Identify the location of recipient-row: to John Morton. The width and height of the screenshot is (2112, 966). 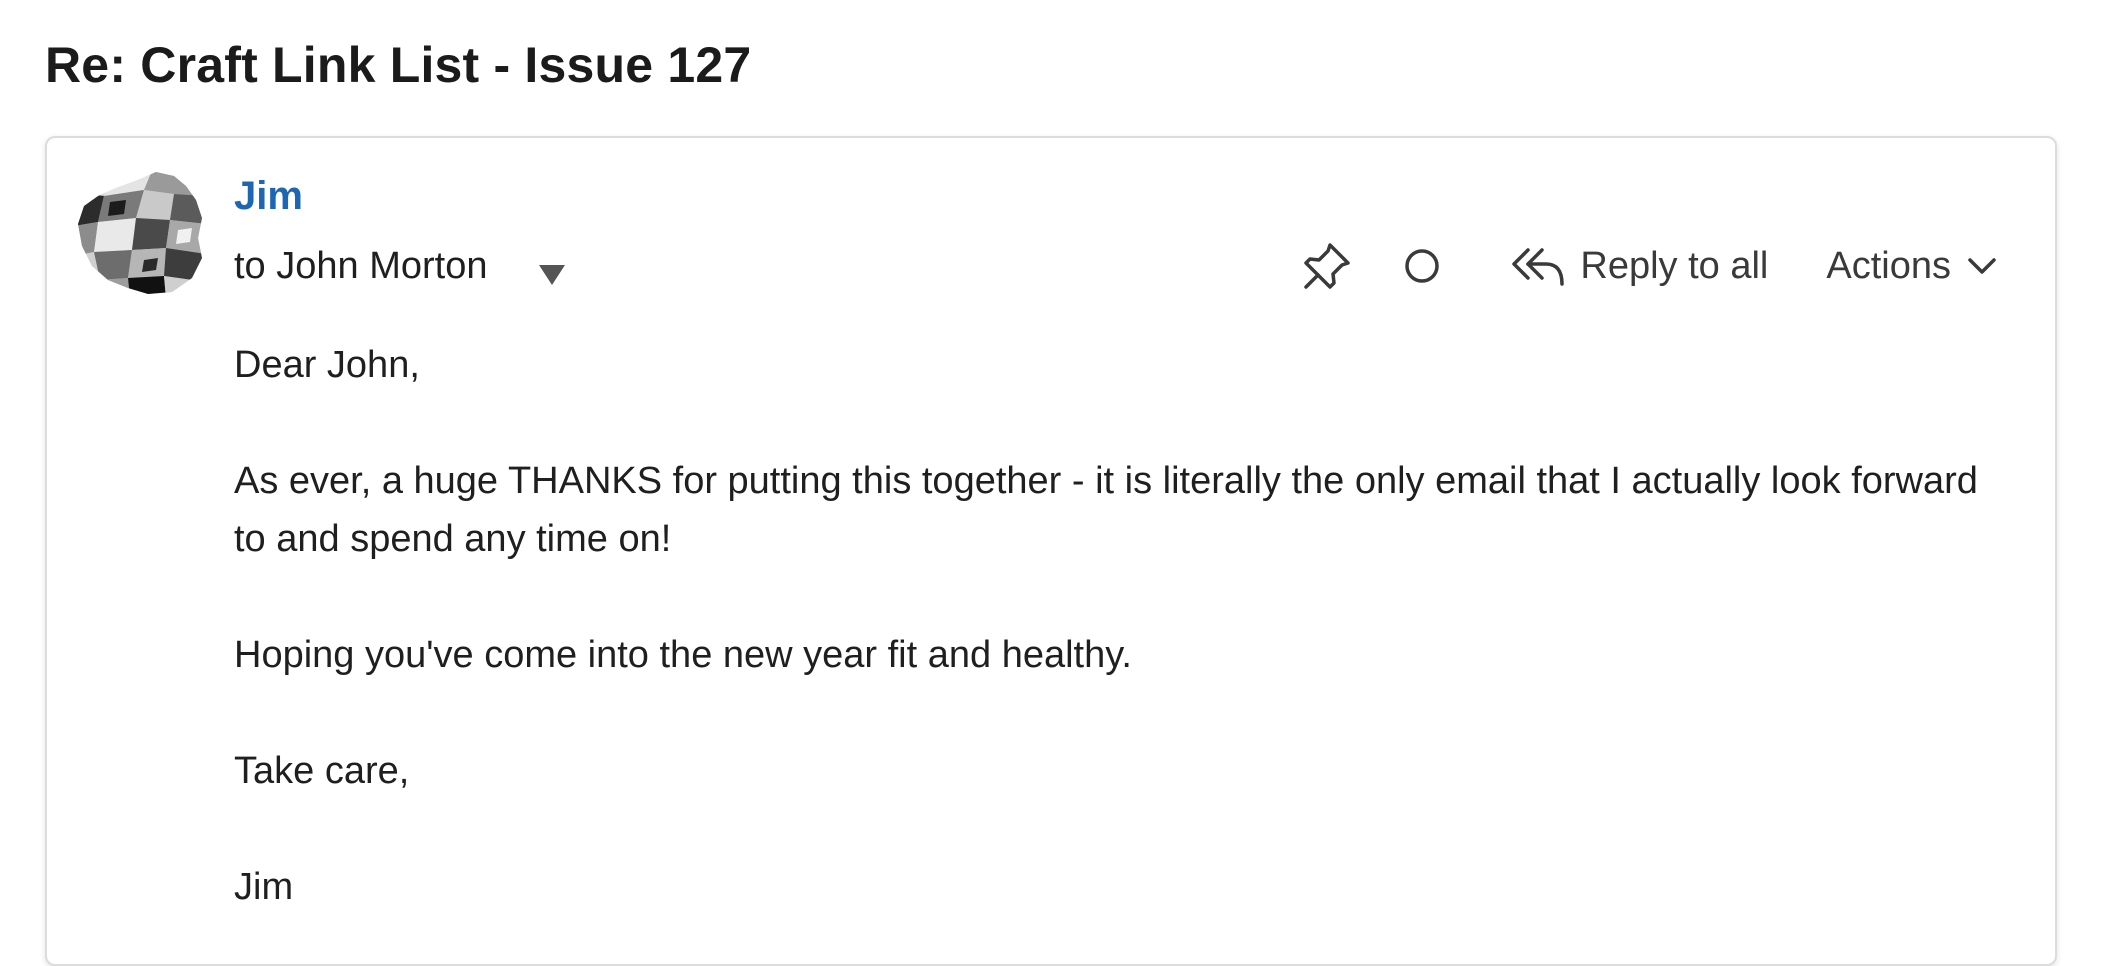
(400, 266).